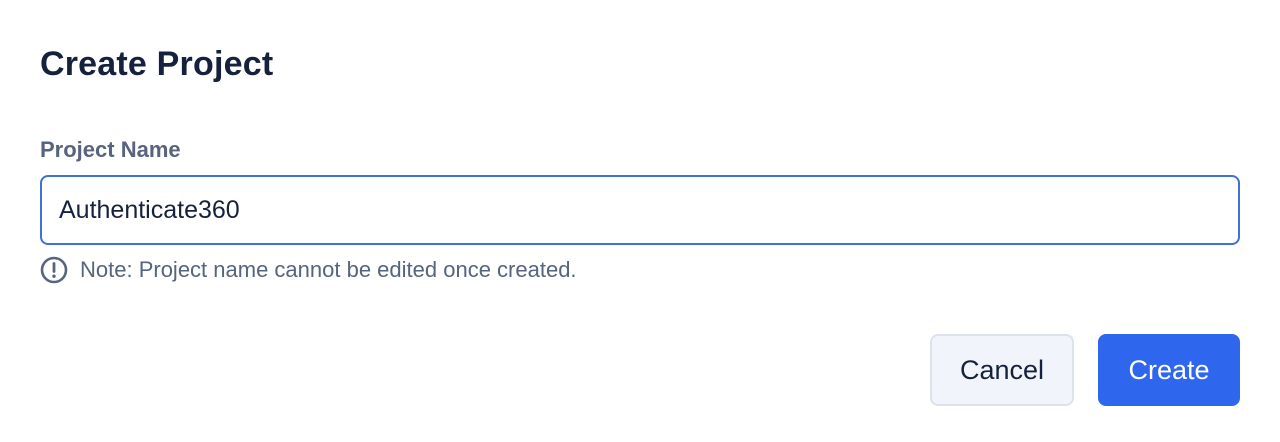 This screenshot has width=1280, height=442. Describe the element at coordinates (157, 64) in the screenshot. I see `dialog-title: Create Project` at that location.